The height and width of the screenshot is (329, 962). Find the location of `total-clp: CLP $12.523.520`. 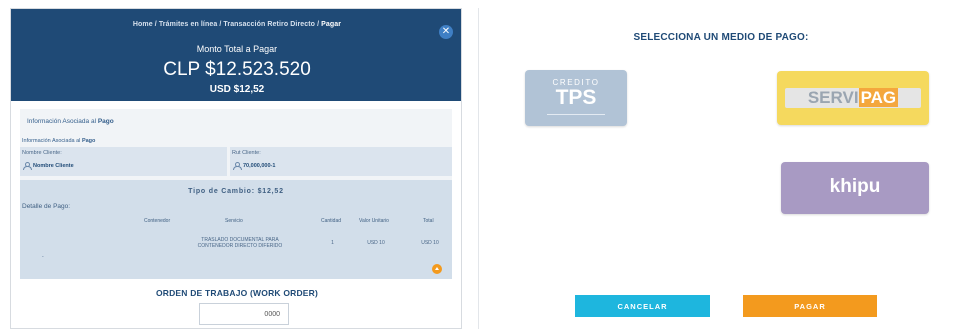

total-clp: CLP $12.523.520 is located at coordinates (237, 69).